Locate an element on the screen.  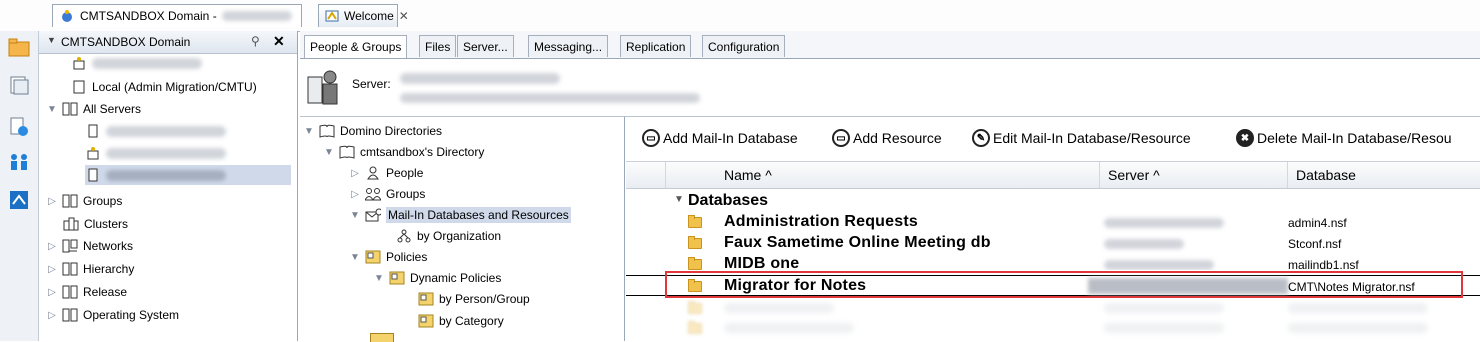
mail-in-icon is located at coordinates (373, 215).